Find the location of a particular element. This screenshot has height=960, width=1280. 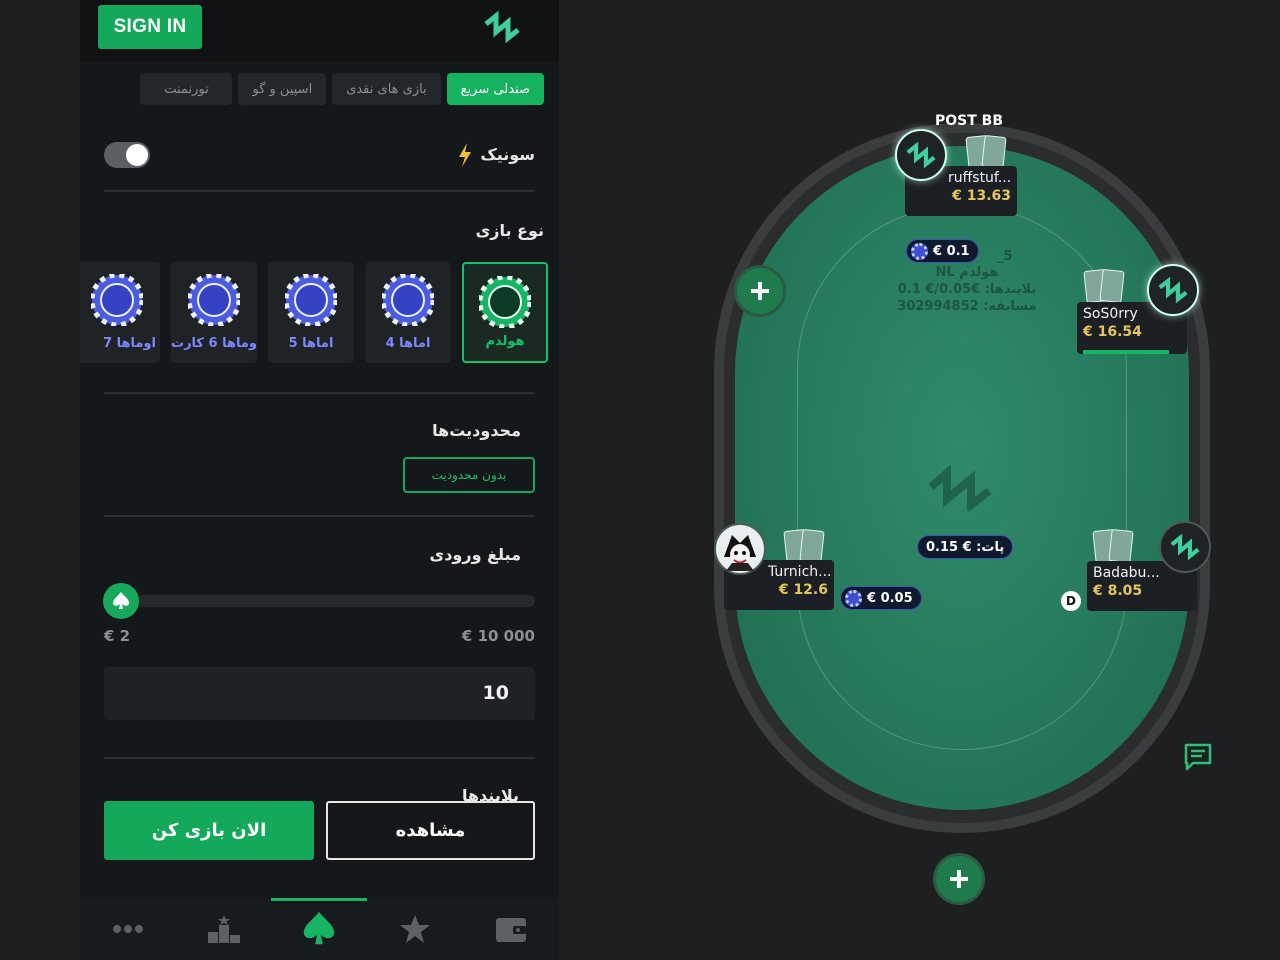

dealer-button: D is located at coordinates (1071, 601).